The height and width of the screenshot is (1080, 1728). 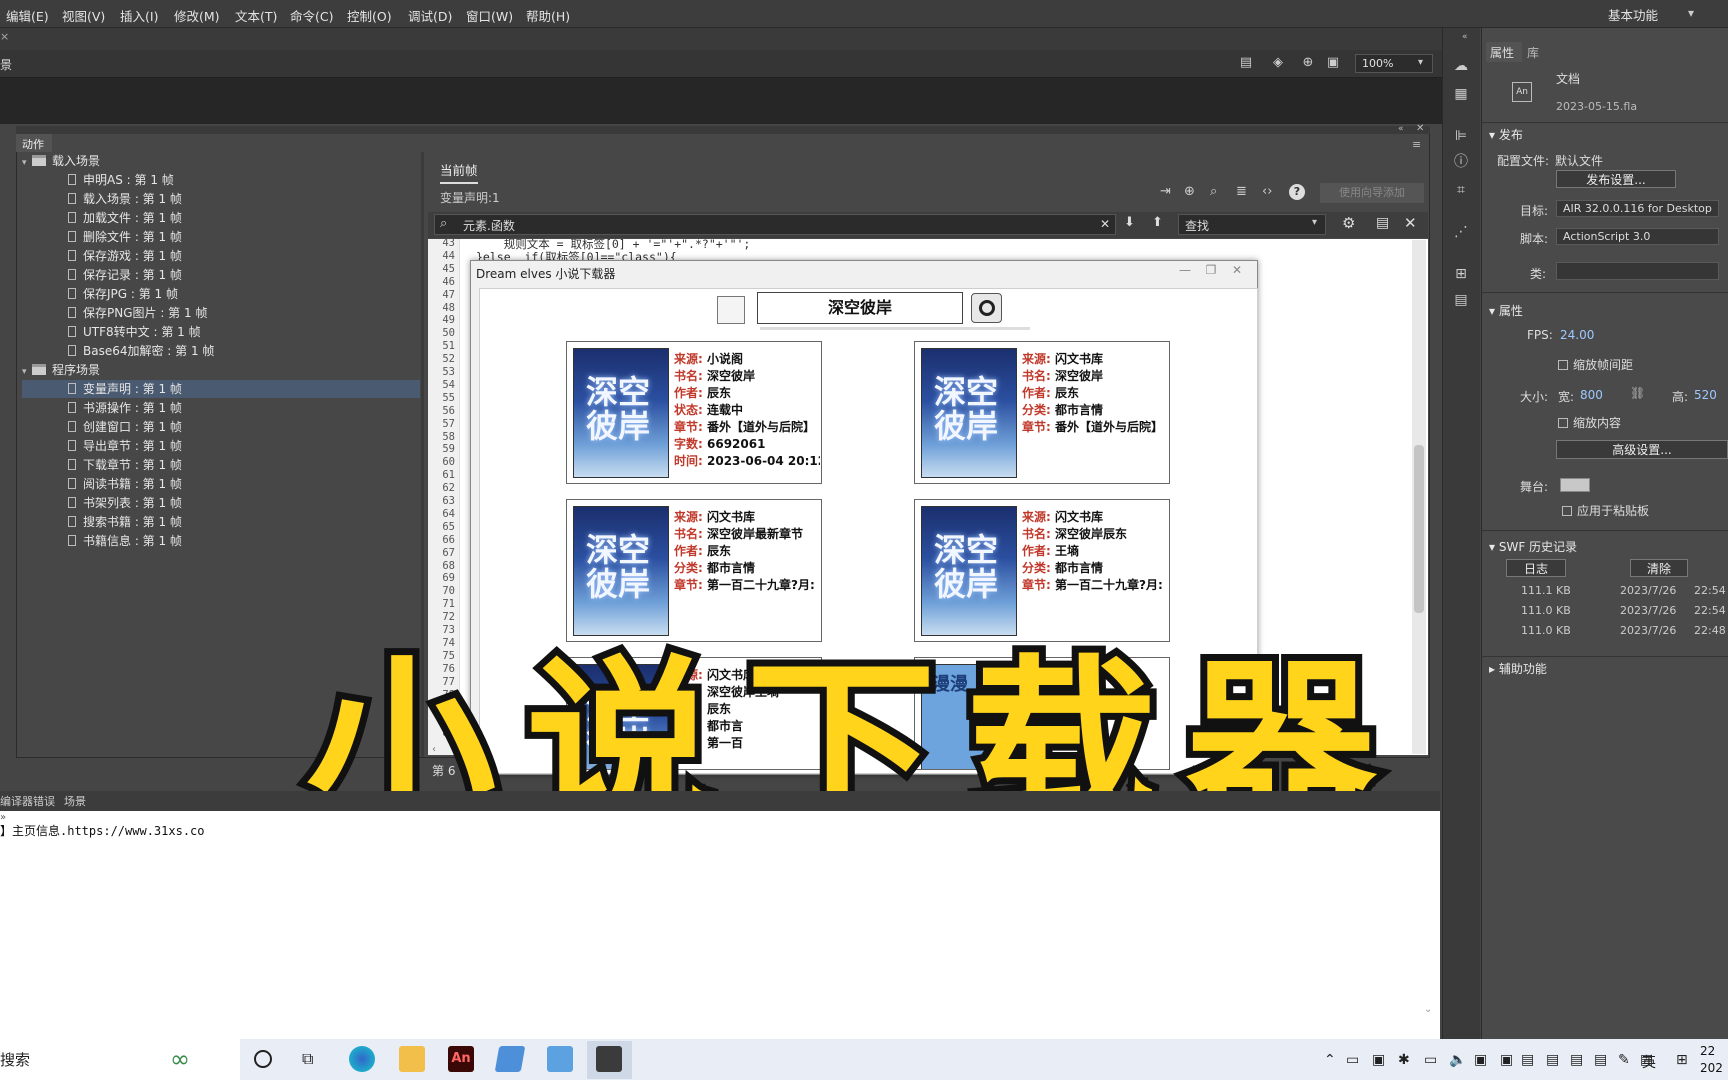 I want to click on tree-frame: 保存游戏 : 第 1 帧, so click(x=221, y=256).